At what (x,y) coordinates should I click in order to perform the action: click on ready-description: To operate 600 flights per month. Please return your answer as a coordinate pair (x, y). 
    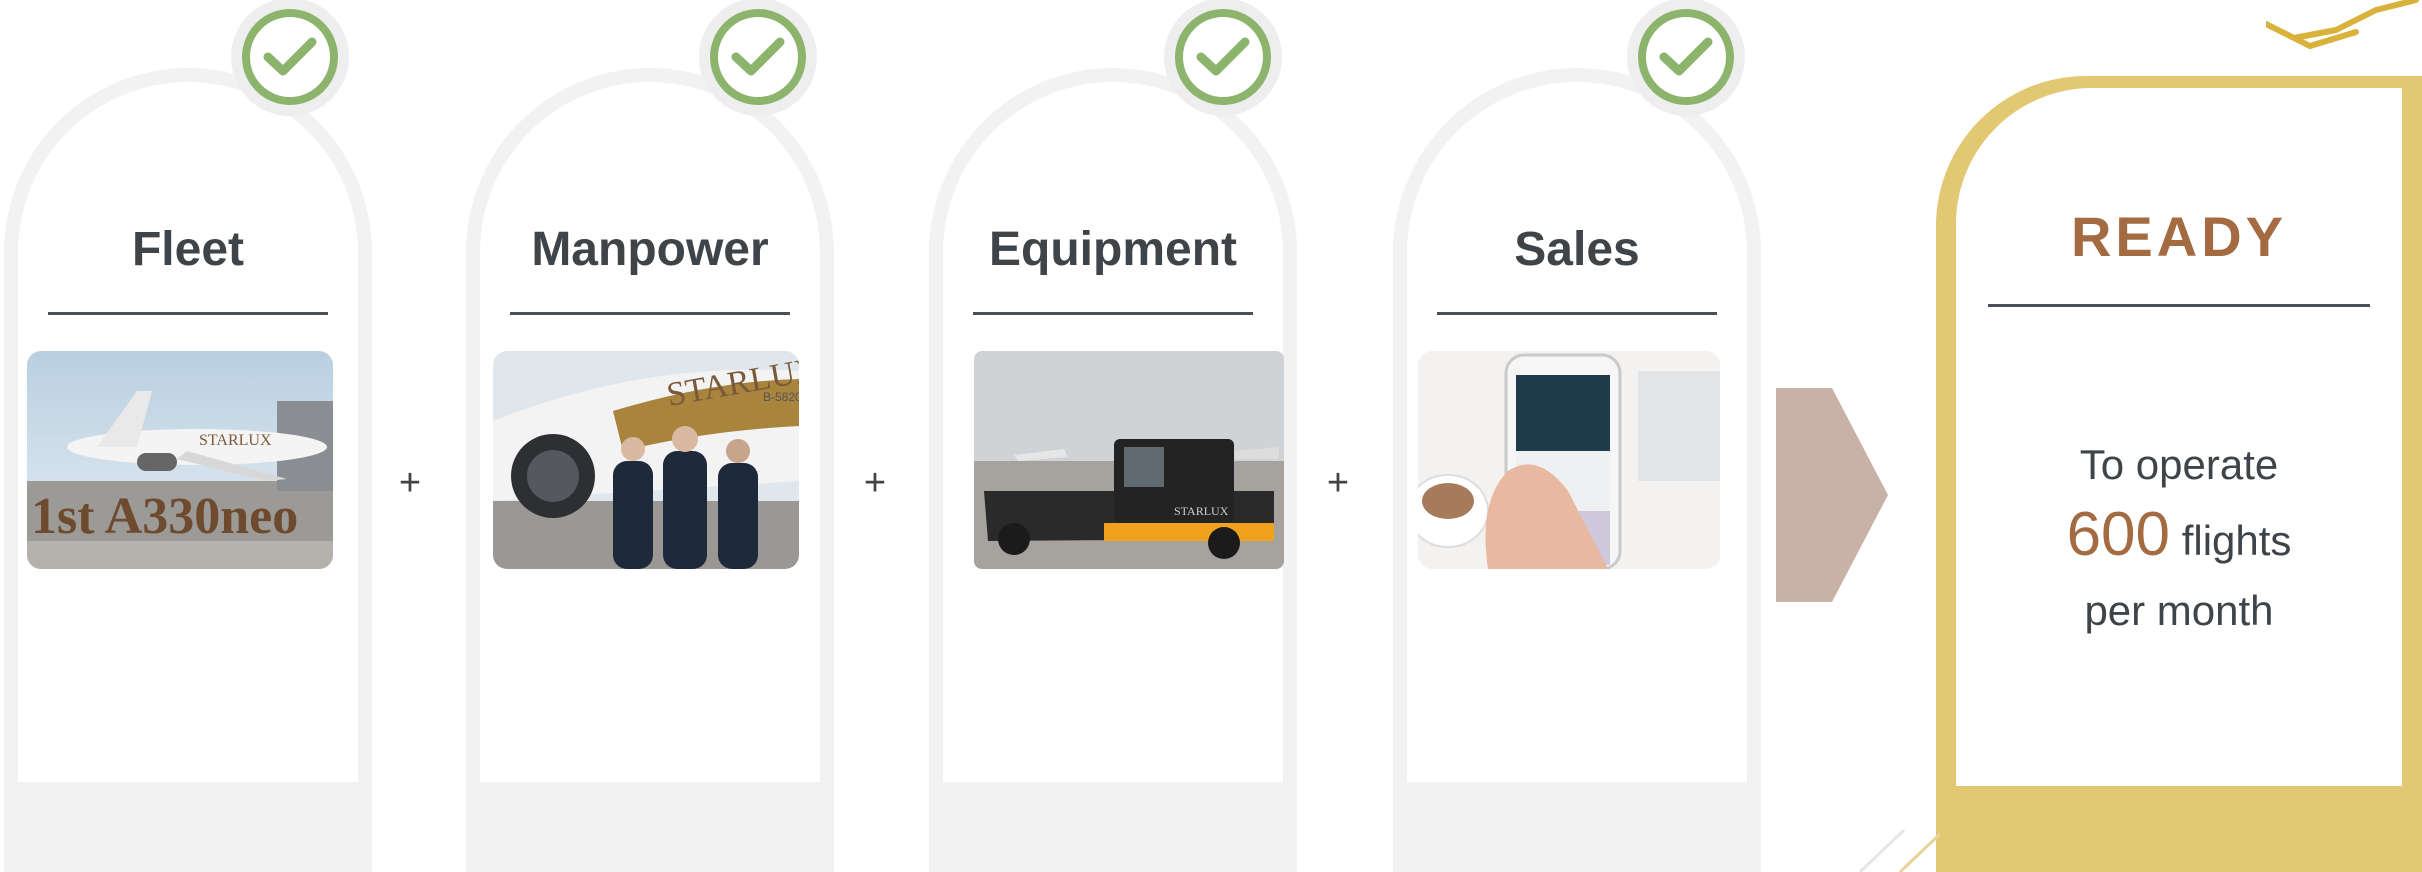
    Looking at the image, I should click on (2179, 538).